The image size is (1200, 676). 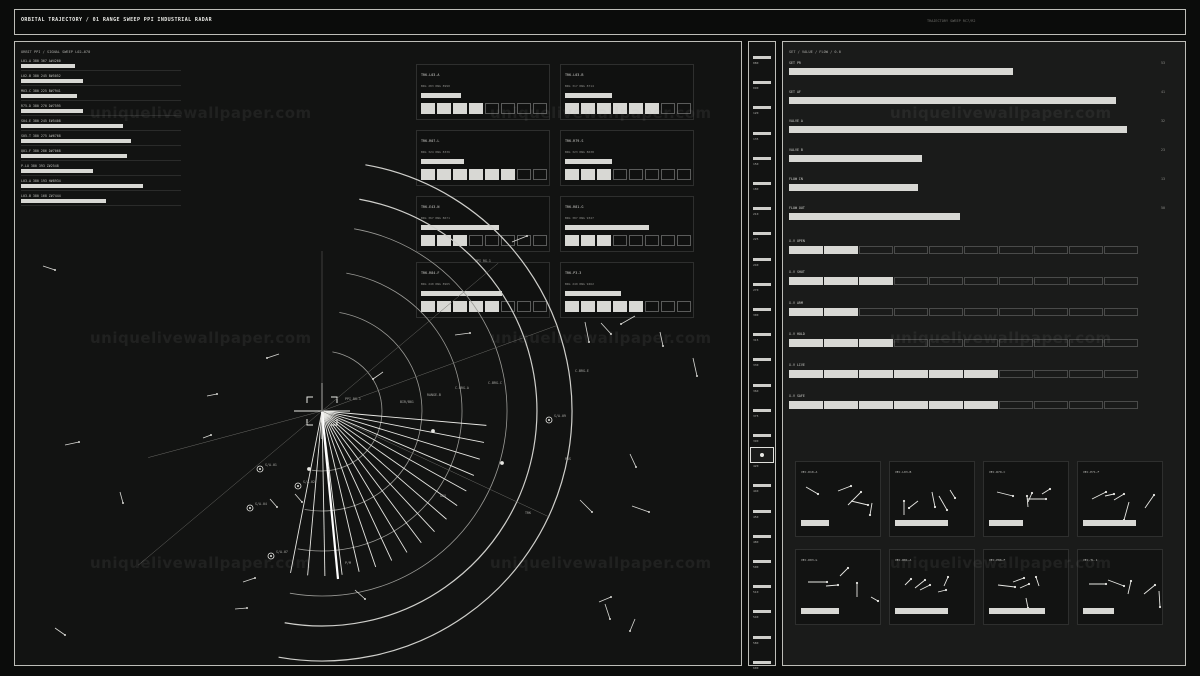 What do you see at coordinates (815, 52) in the screenshot?
I see `control-panel-subtitle: SET / VALUE / FLOW / 0.0` at bounding box center [815, 52].